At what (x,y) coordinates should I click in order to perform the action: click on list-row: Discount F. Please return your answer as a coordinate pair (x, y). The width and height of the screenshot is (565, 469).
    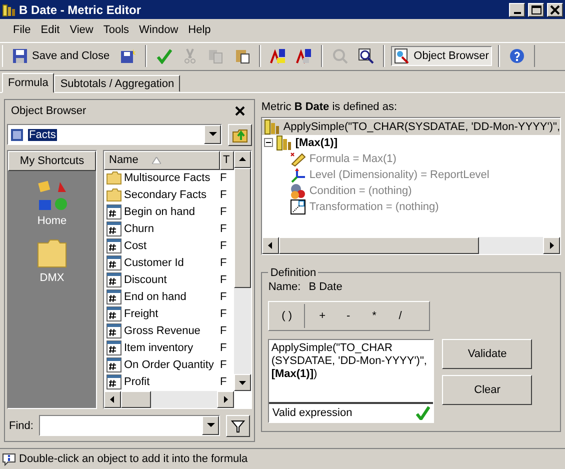
    Looking at the image, I should click on (169, 280).